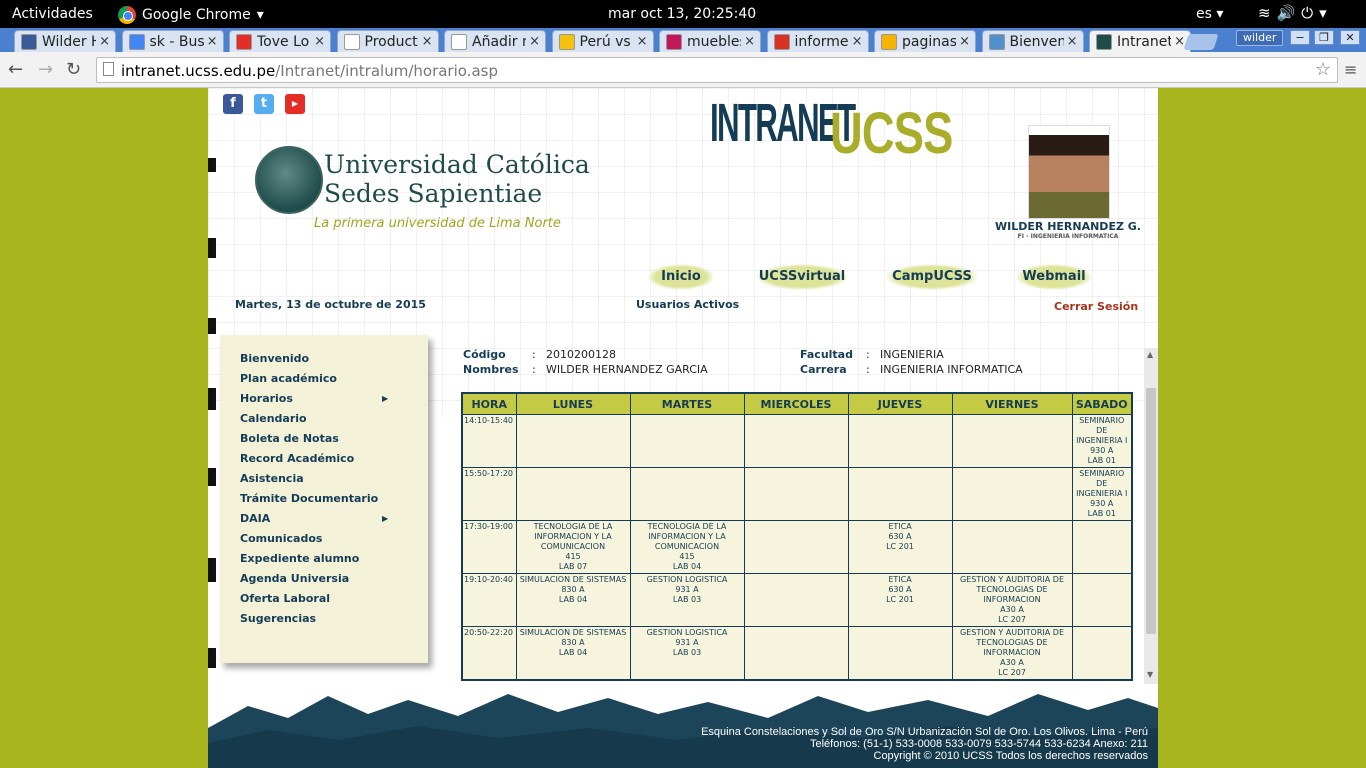 The image size is (1366, 768). Describe the element at coordinates (315, 462) in the screenshot. I see `sidebar-item: Record Académico` at that location.